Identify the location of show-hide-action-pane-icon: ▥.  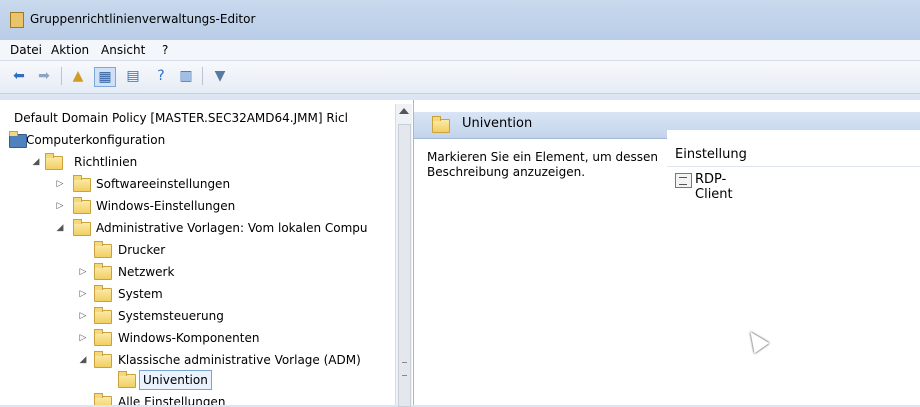
(186, 76).